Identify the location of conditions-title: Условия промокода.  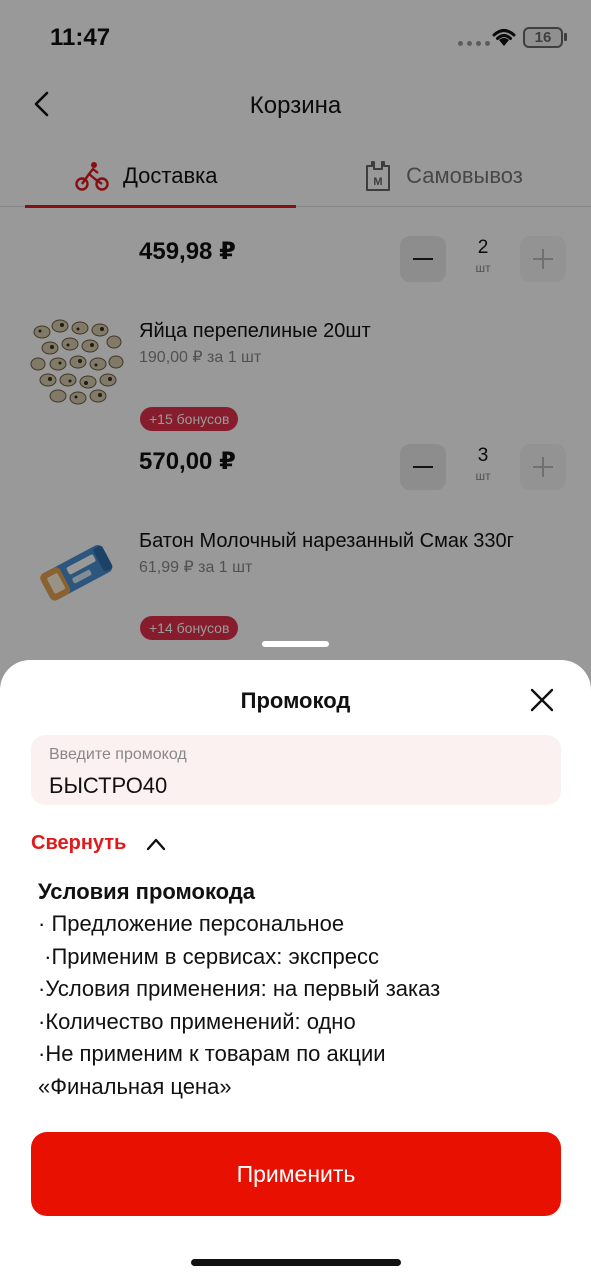
(147, 891).